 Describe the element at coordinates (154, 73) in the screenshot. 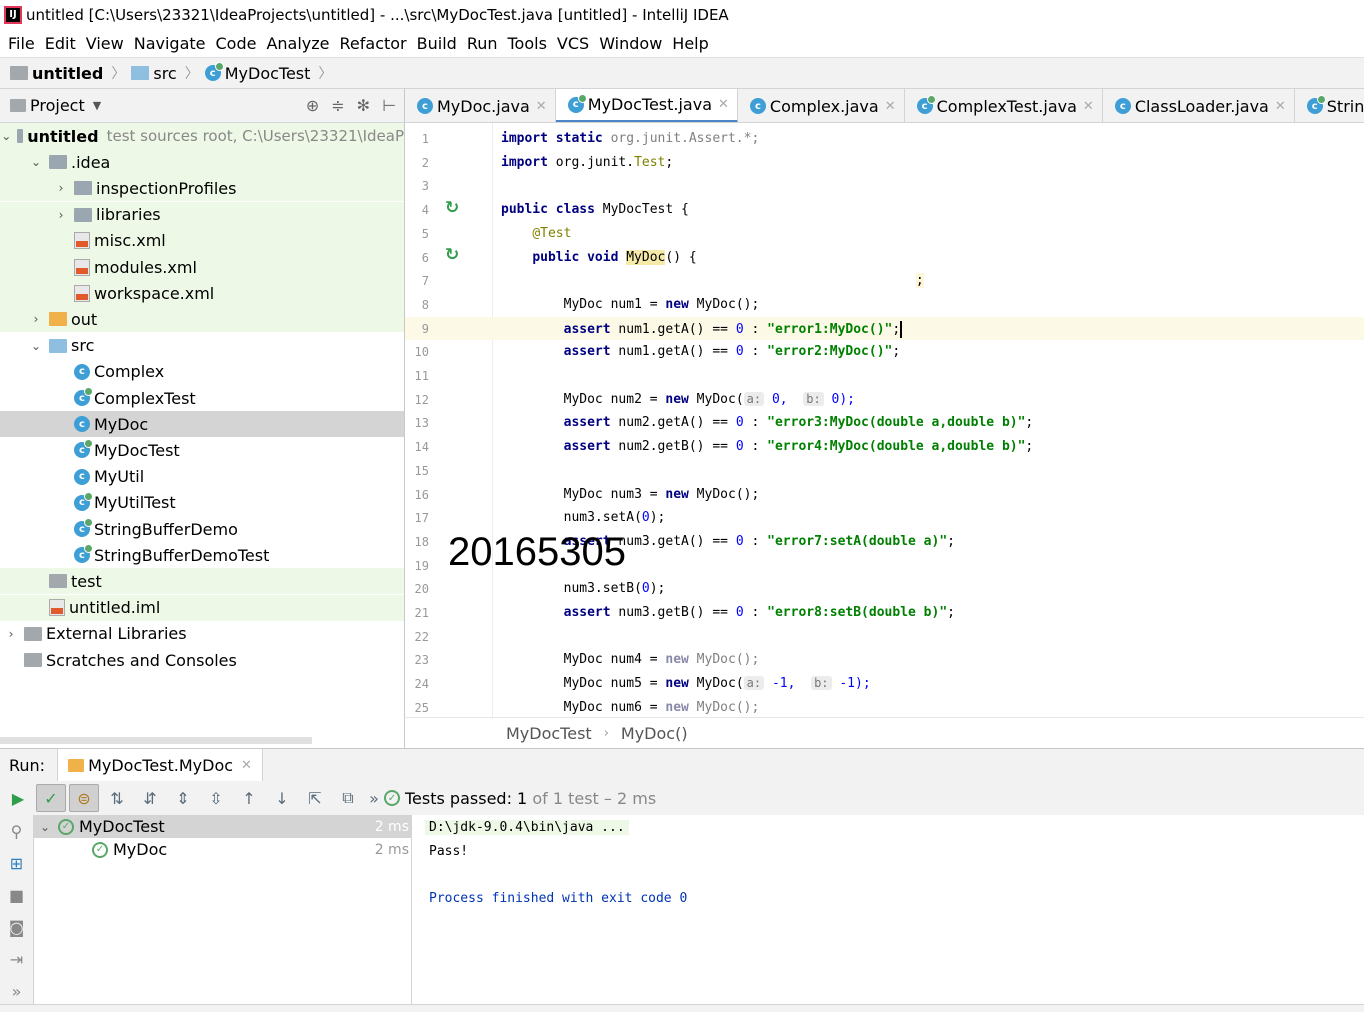

I see `breadcrumb-src: src` at that location.